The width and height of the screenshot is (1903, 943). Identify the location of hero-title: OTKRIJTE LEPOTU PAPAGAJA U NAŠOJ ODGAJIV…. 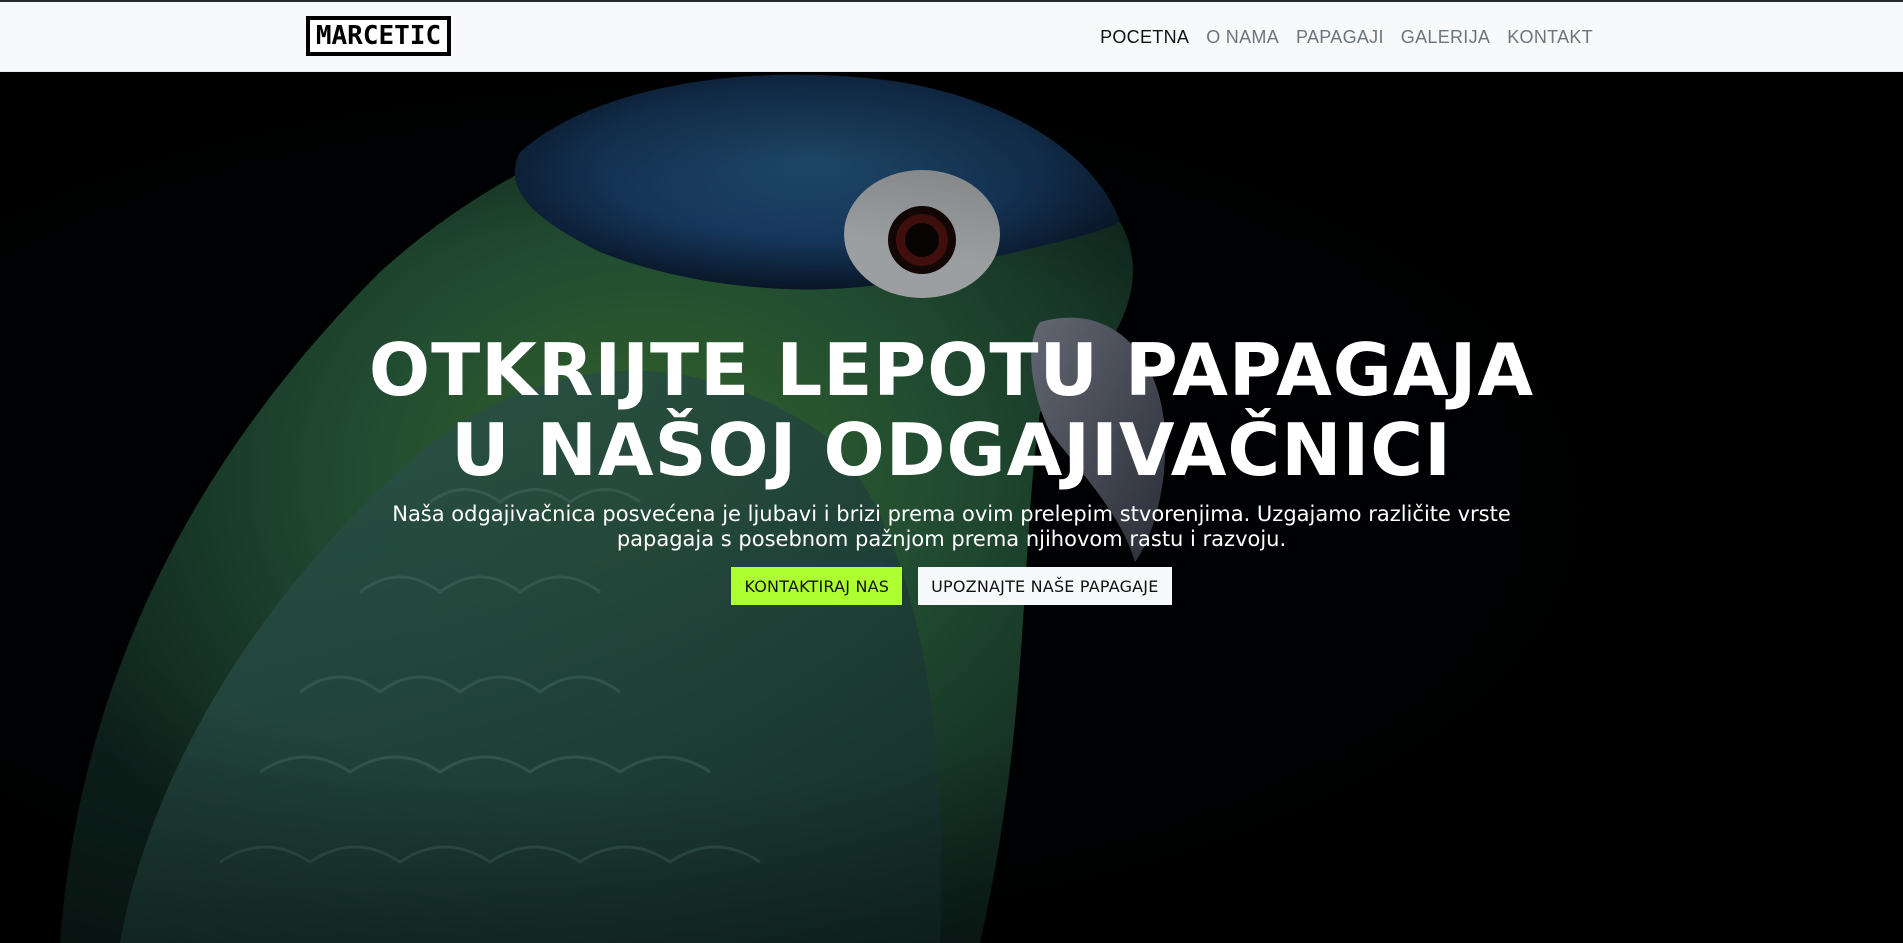
(951, 410).